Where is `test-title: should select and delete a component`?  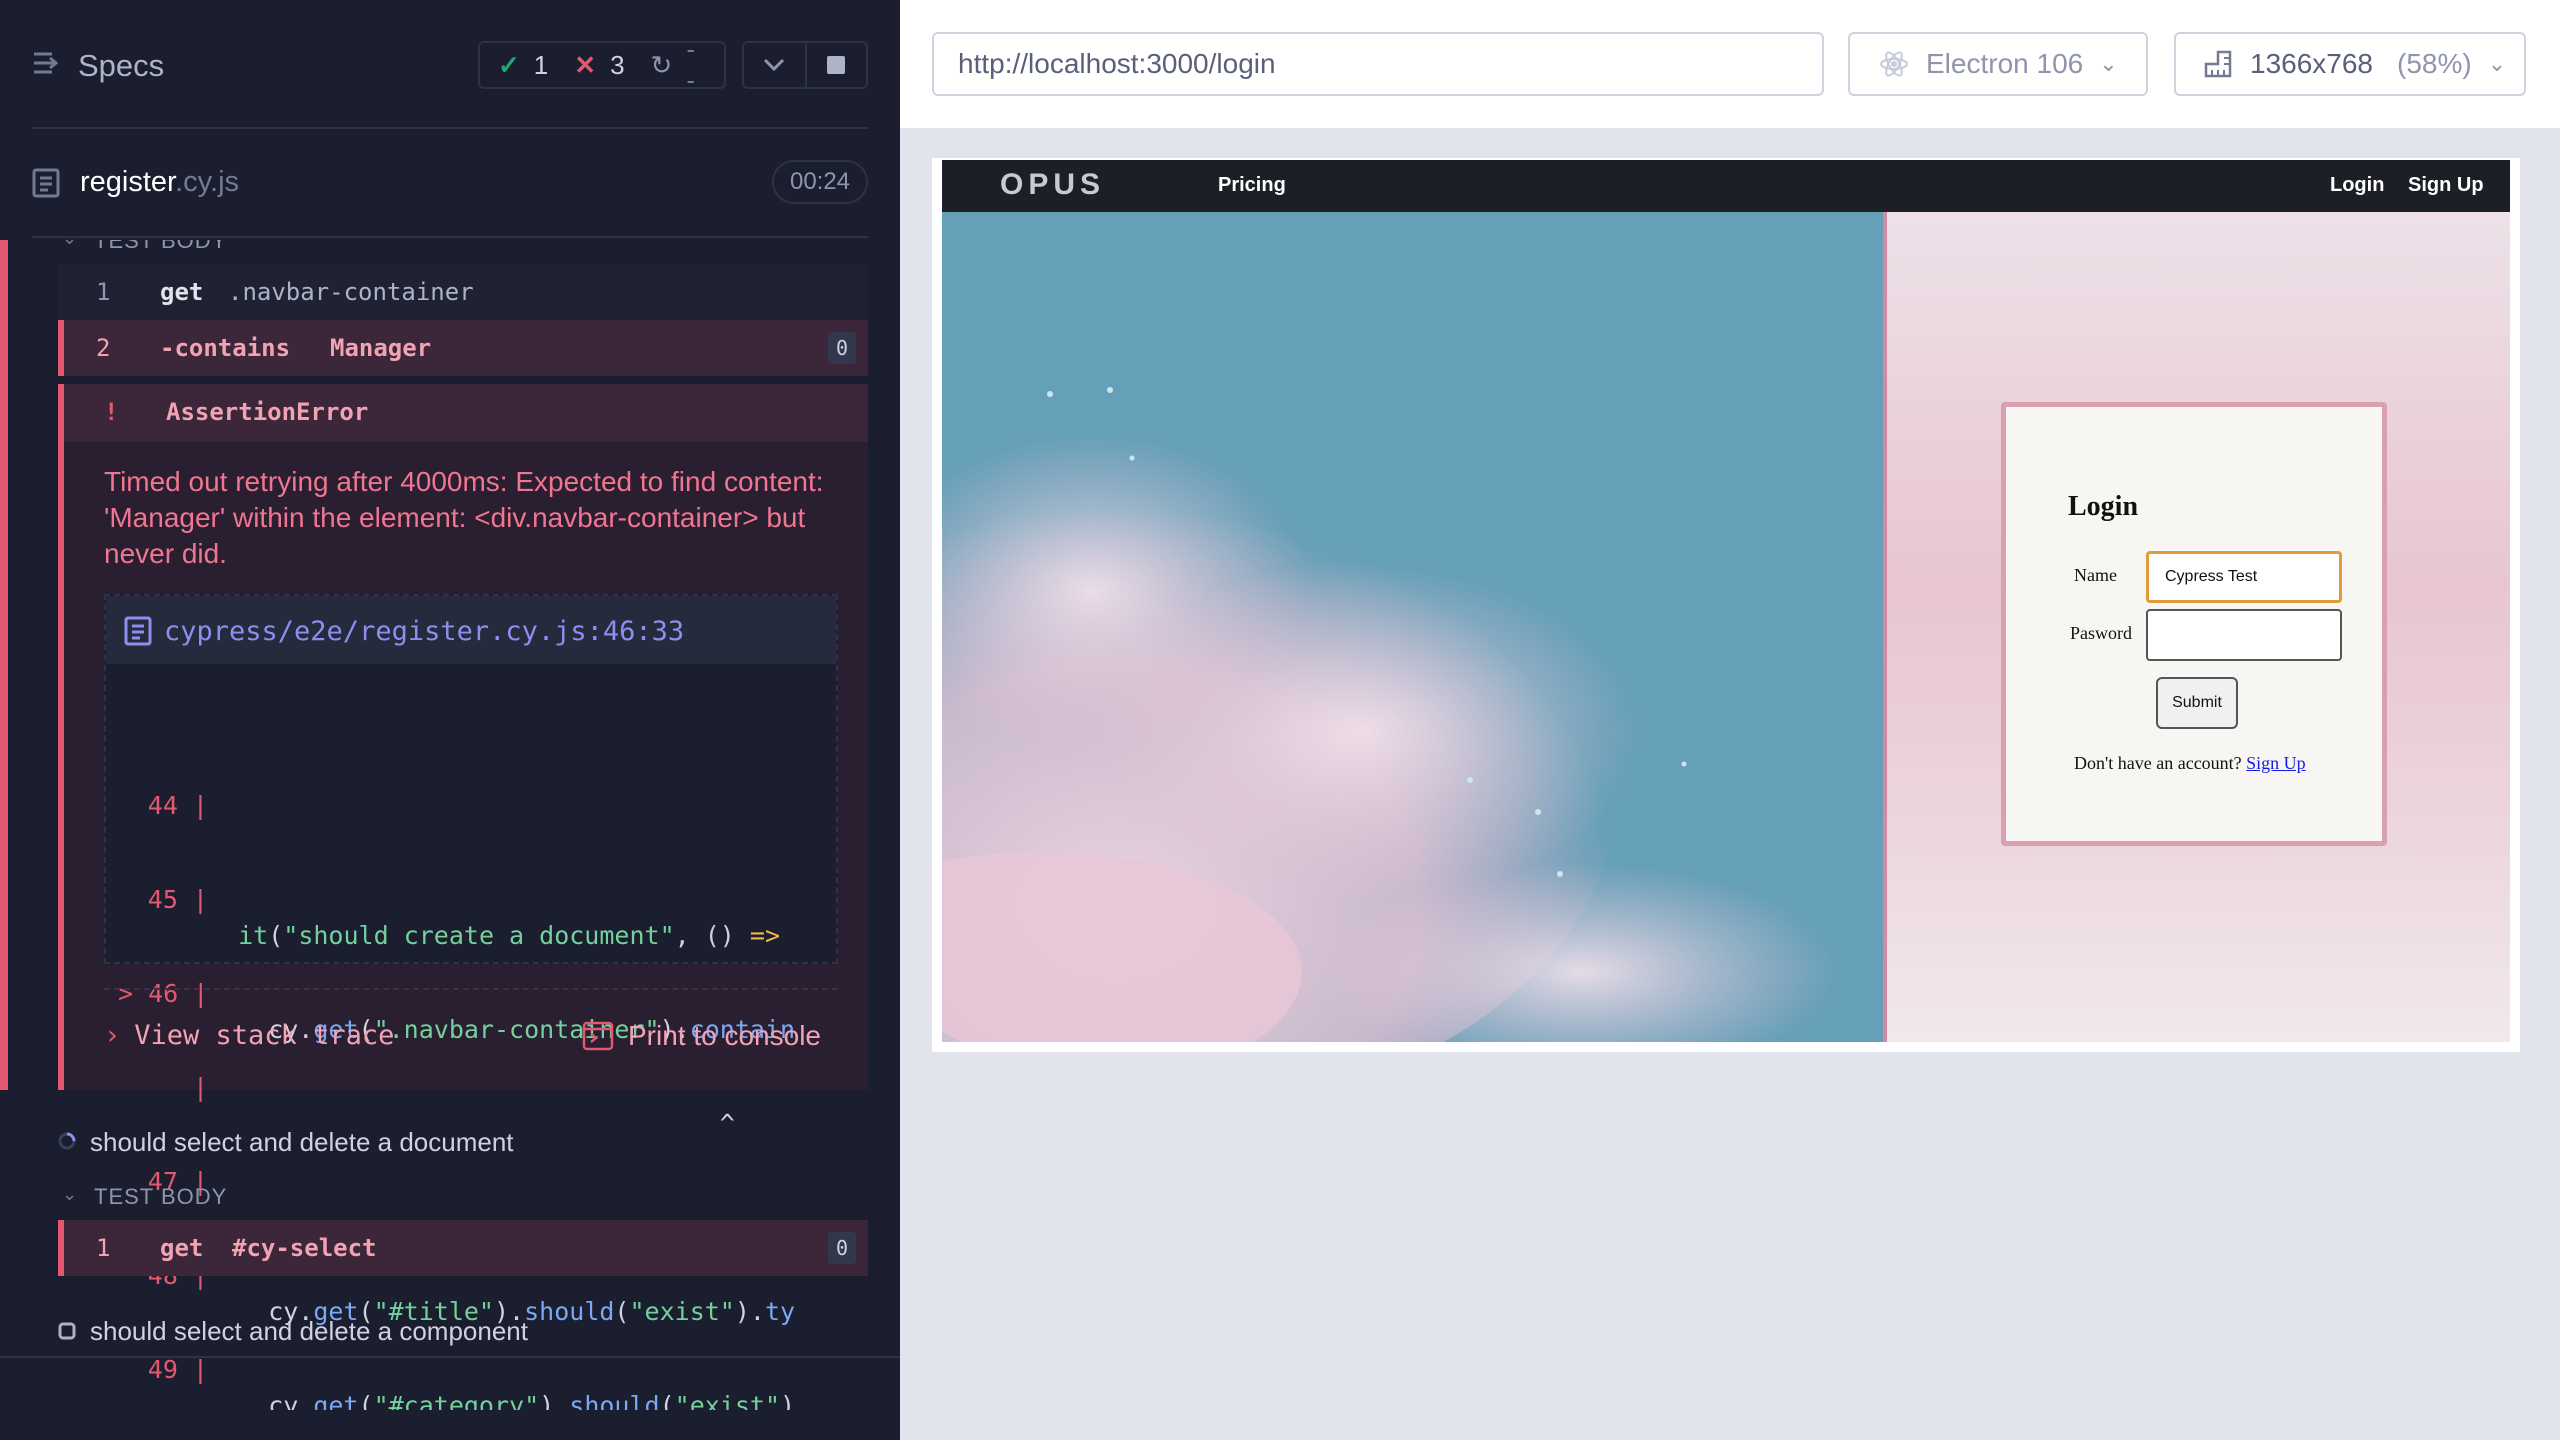
test-title: should select and delete a component is located at coordinates (309, 1331).